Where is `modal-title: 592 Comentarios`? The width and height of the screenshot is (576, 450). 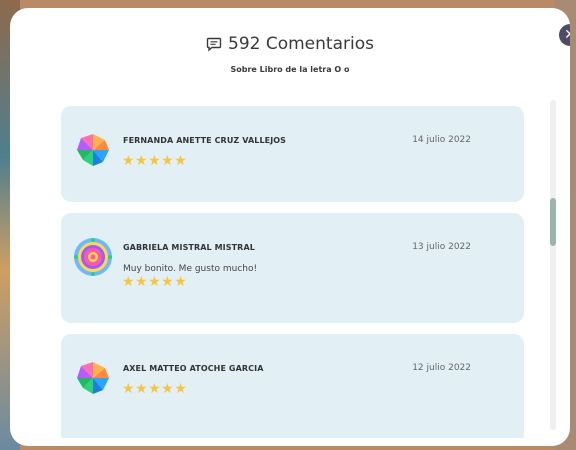 modal-title: 592 Comentarios is located at coordinates (301, 44).